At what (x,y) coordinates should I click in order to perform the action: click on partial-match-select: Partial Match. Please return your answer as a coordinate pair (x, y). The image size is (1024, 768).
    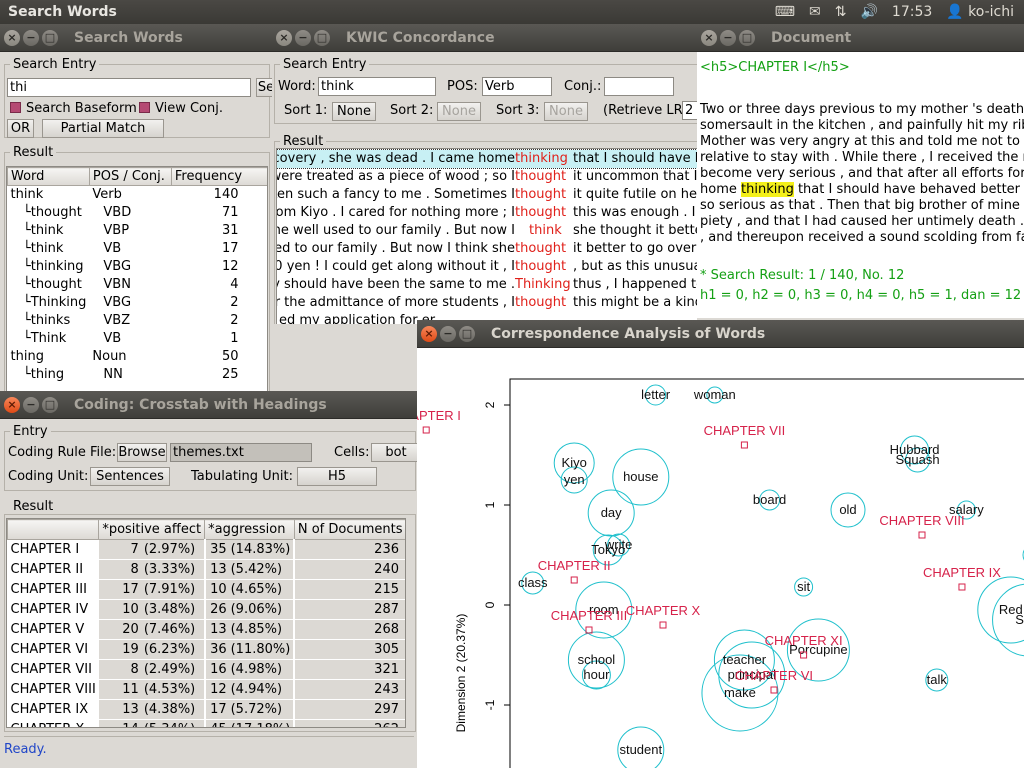
    Looking at the image, I should click on (103, 128).